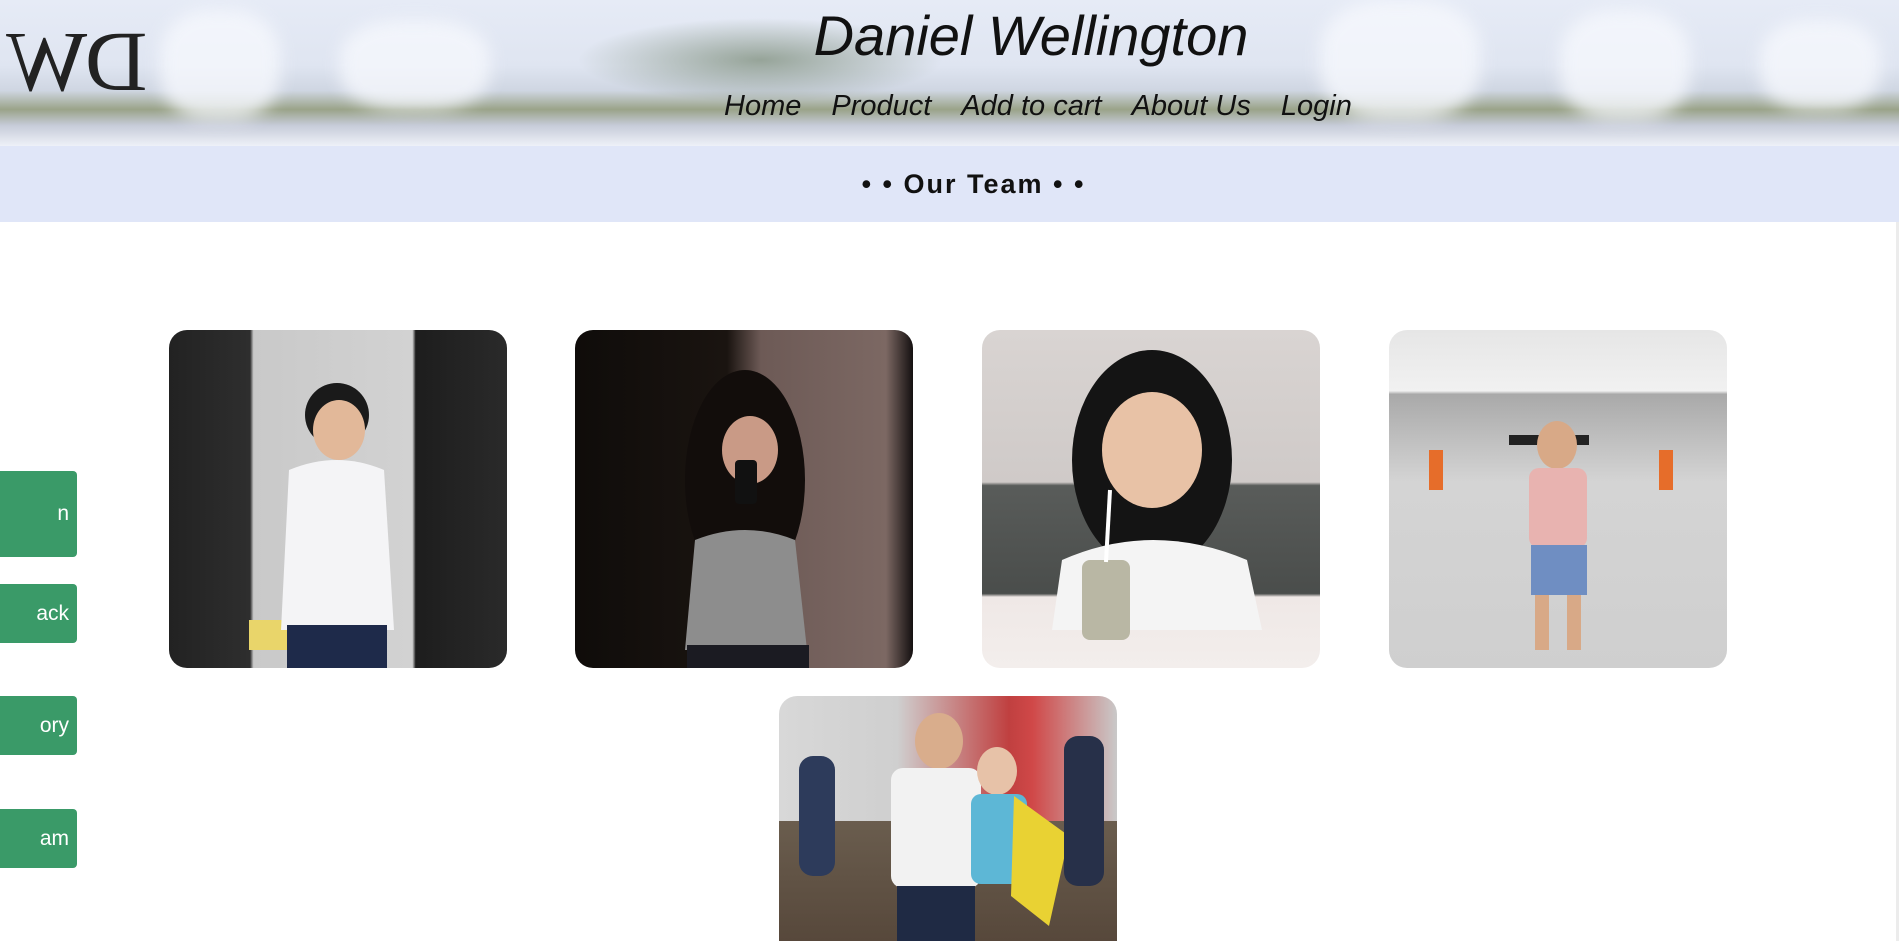 This screenshot has width=1899, height=941. I want to click on main-nav: Home Product Add to cart About Us Login, so click(1038, 106).